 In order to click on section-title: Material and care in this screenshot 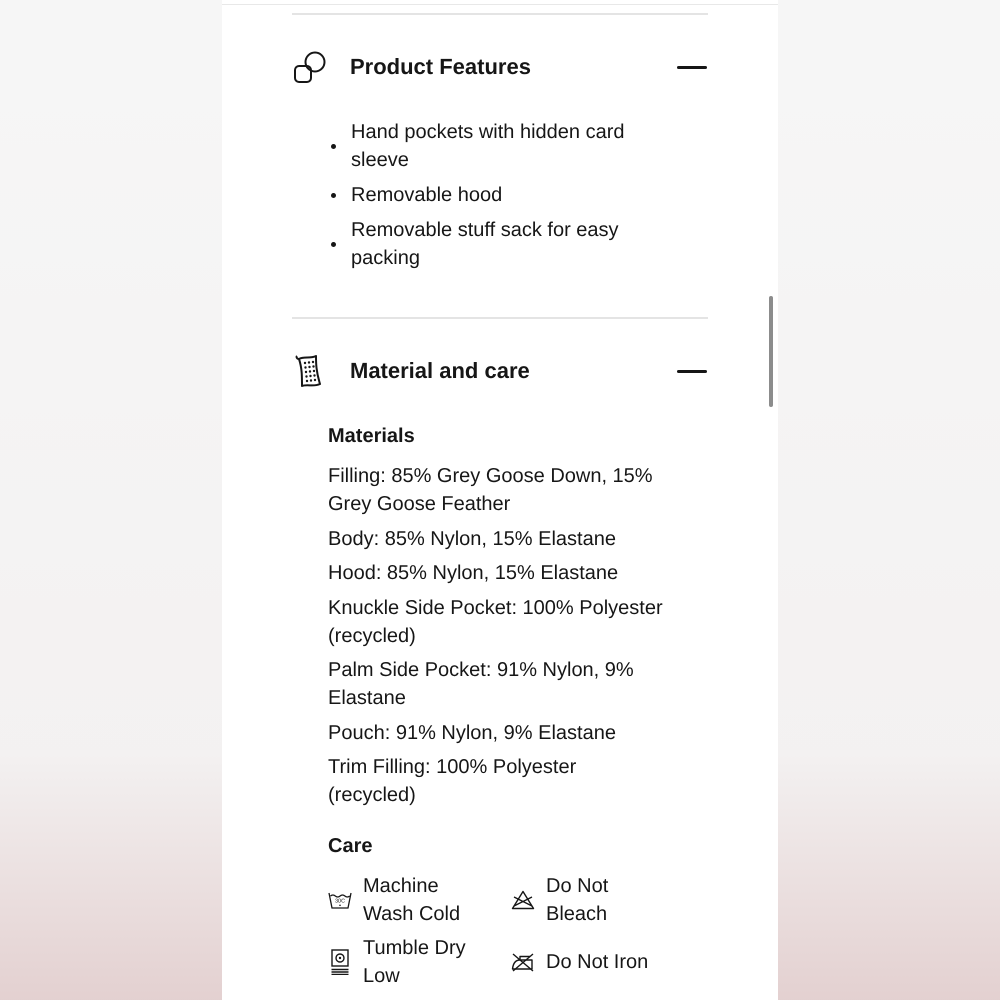, I will do `click(440, 371)`.